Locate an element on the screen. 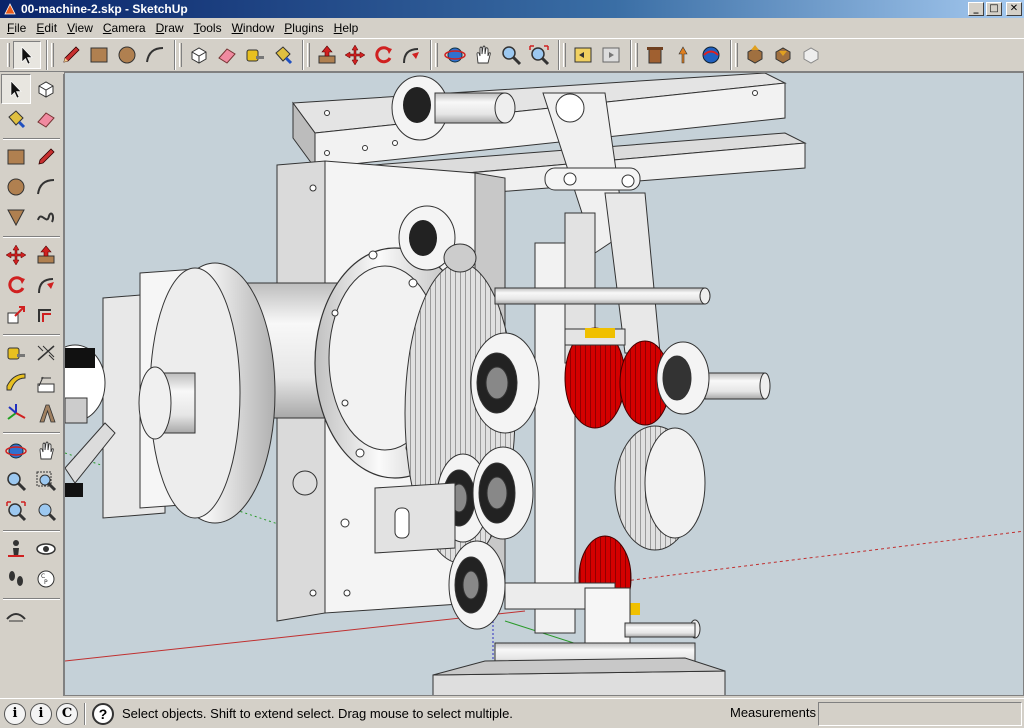  menu-plugins: Plugins is located at coordinates (303, 28).